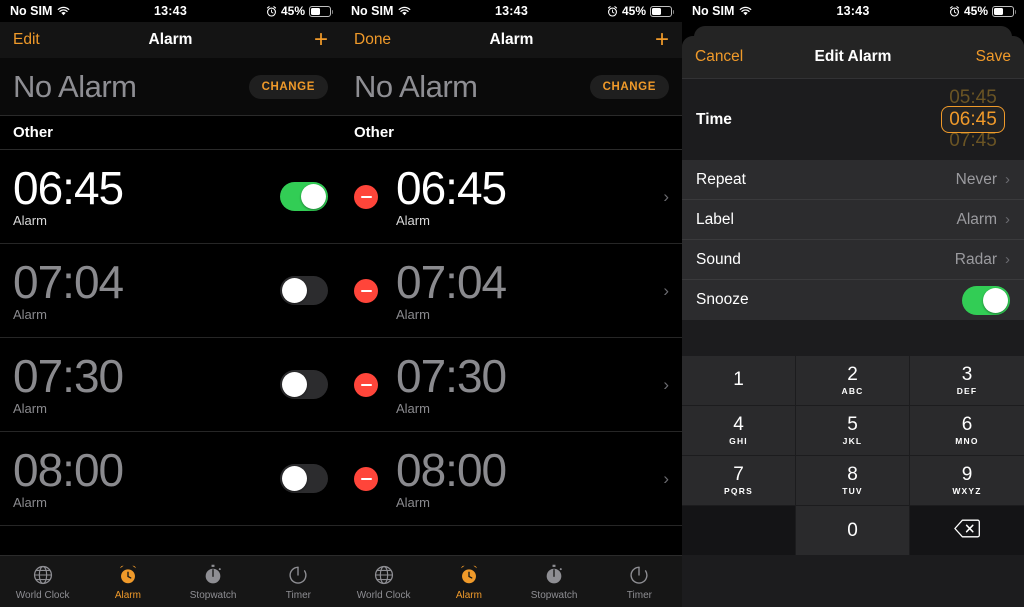  Describe the element at coordinates (986, 300) in the screenshot. I see `snooze-toggle` at that location.